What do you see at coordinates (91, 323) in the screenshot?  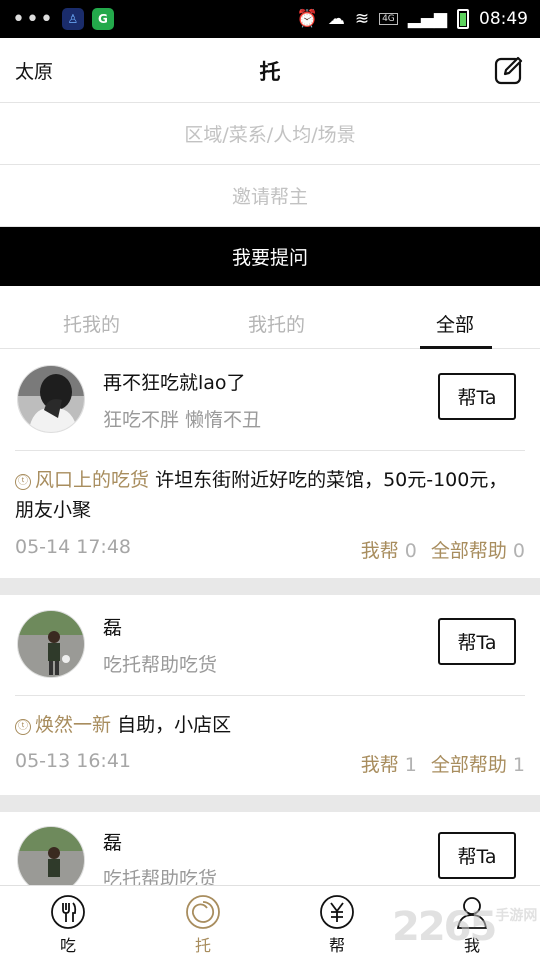 I see `tab-asked-me: 托我的` at bounding box center [91, 323].